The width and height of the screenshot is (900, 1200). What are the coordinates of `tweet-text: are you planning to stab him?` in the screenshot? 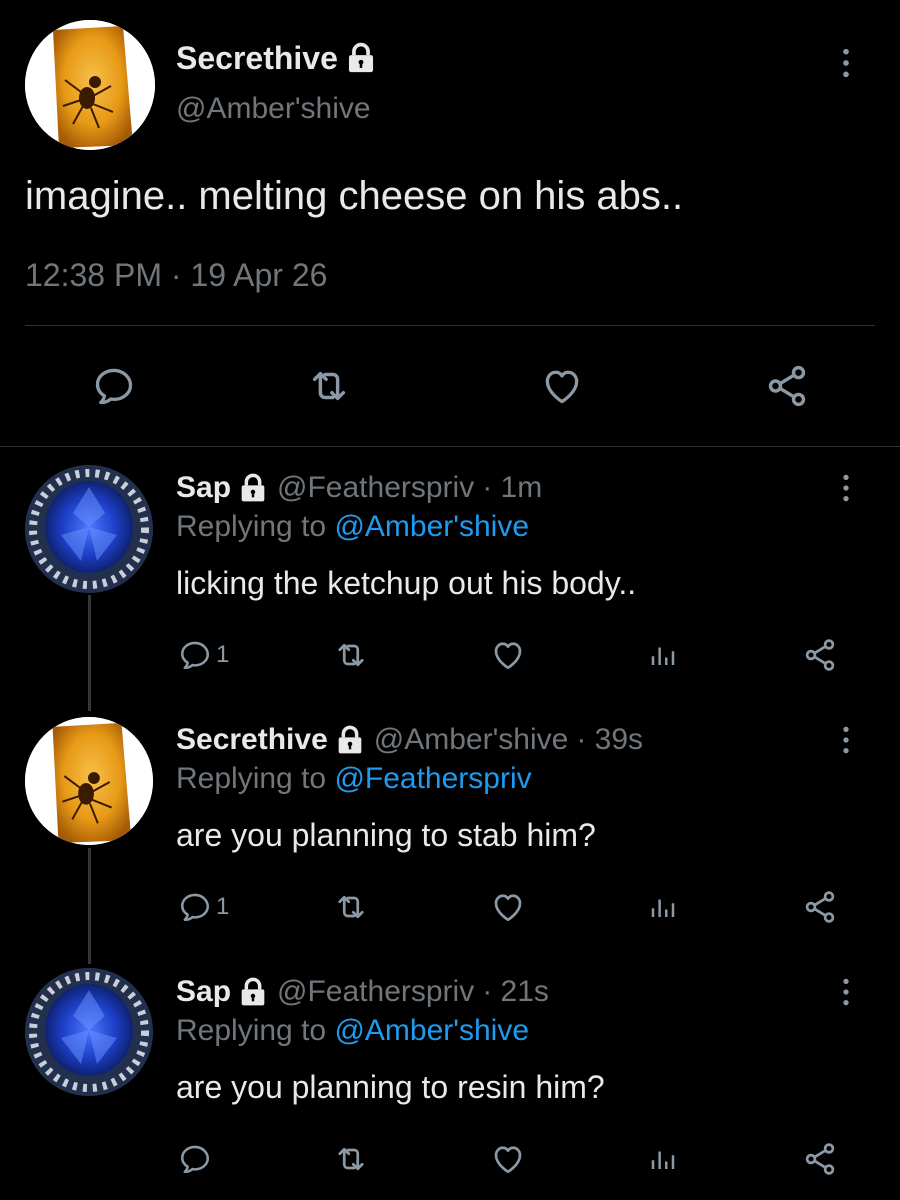 It's located at (386, 835).